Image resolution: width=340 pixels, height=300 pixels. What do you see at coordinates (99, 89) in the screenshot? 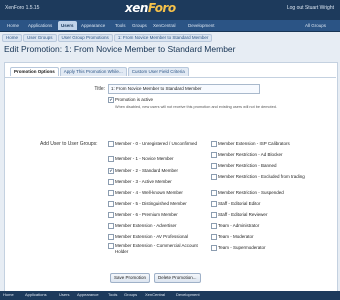
I see `title-label: Title:` at bounding box center [99, 89].